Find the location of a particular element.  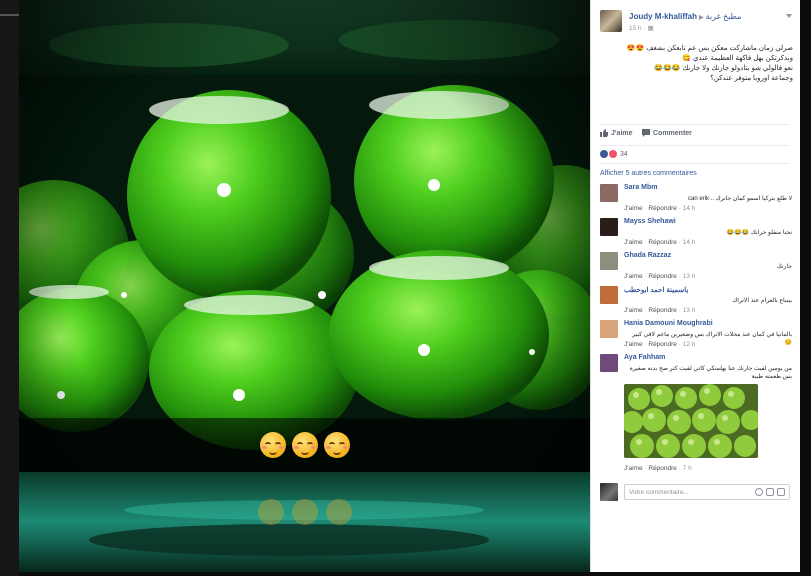

show-more-comments-link: Afficher 5 autres commentaires is located at coordinates (648, 173).